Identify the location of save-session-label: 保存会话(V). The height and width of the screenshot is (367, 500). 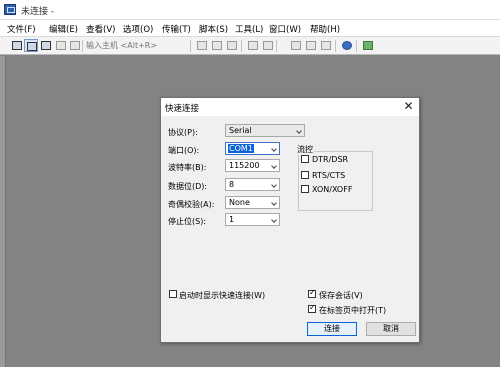
(341, 295).